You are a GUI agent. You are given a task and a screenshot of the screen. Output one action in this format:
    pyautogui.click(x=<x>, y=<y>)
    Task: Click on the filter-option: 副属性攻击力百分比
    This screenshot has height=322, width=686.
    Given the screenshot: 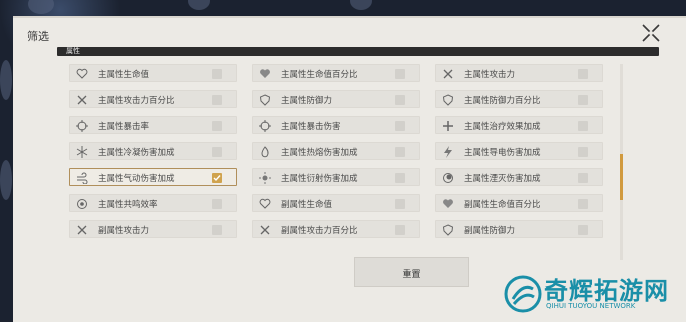 What is the action you would take?
    pyautogui.click(x=336, y=229)
    